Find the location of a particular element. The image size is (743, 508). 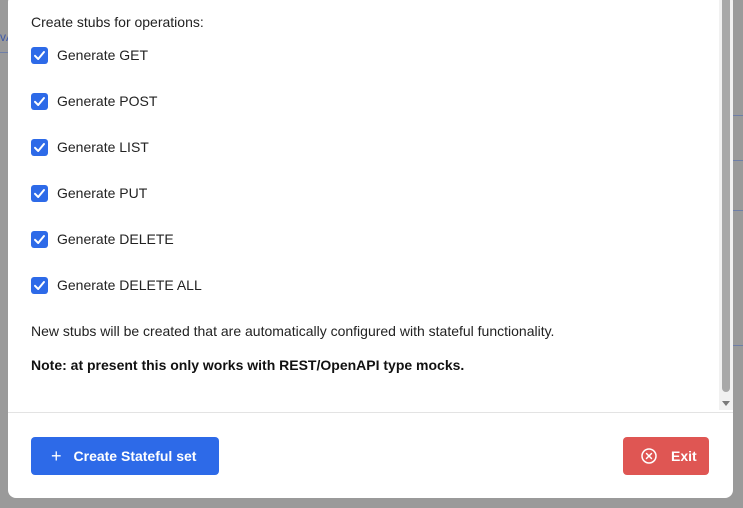

option-label: Generate POST is located at coordinates (107, 101).